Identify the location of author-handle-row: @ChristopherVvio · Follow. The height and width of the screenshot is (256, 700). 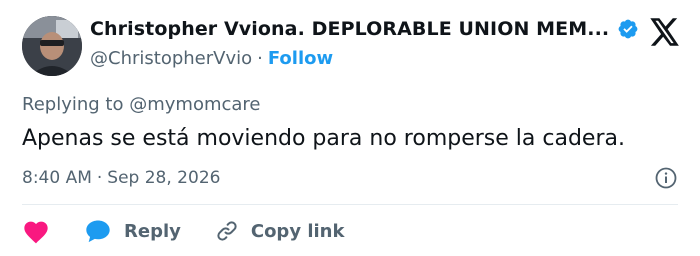
(211, 58).